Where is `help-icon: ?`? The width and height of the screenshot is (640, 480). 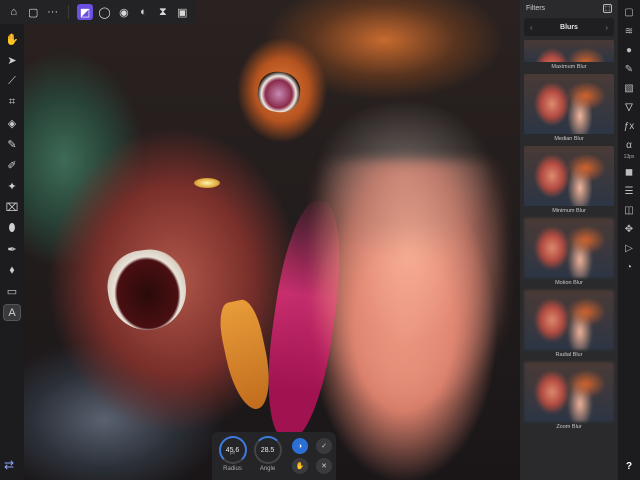 help-icon: ? is located at coordinates (629, 466).